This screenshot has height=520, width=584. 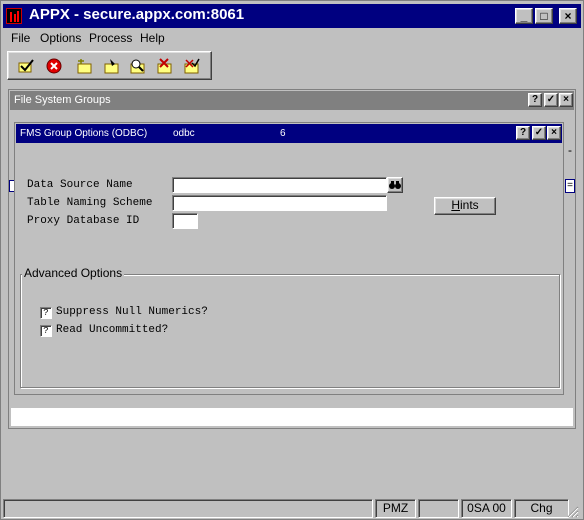 What do you see at coordinates (60, 38) in the screenshot?
I see `menu-options: Options` at bounding box center [60, 38].